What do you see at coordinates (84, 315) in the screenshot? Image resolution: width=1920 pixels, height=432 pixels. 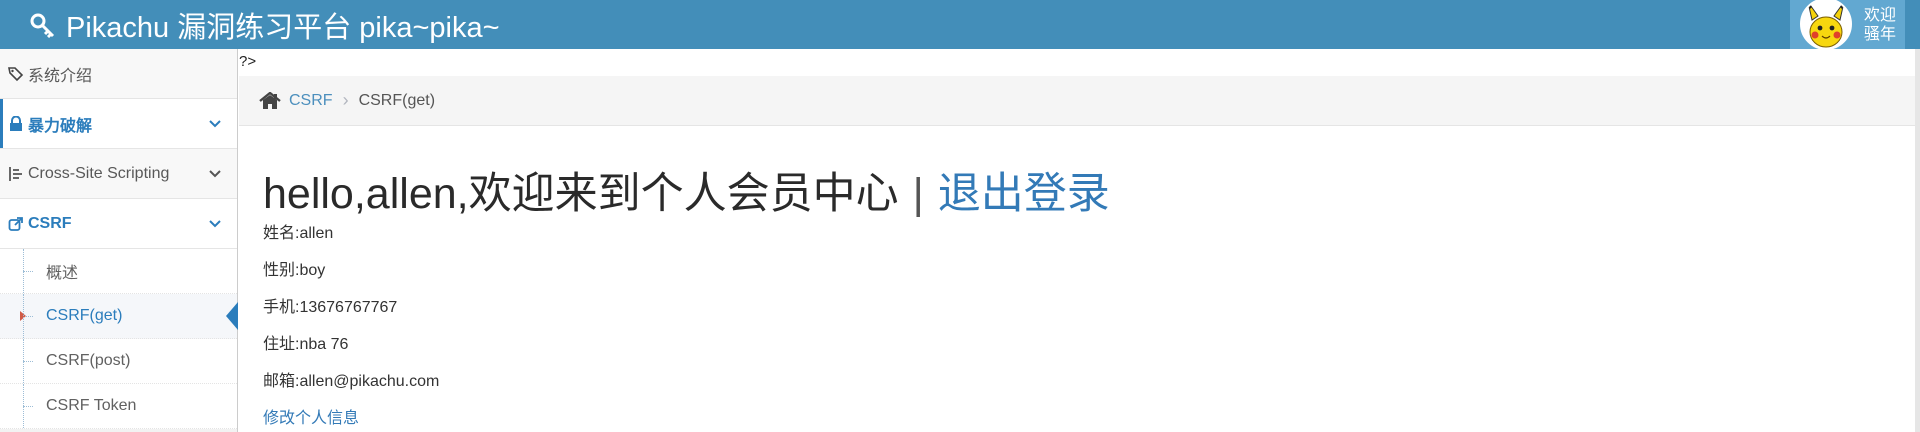 I see `submenu-item-label: CSRF(get)` at bounding box center [84, 315].